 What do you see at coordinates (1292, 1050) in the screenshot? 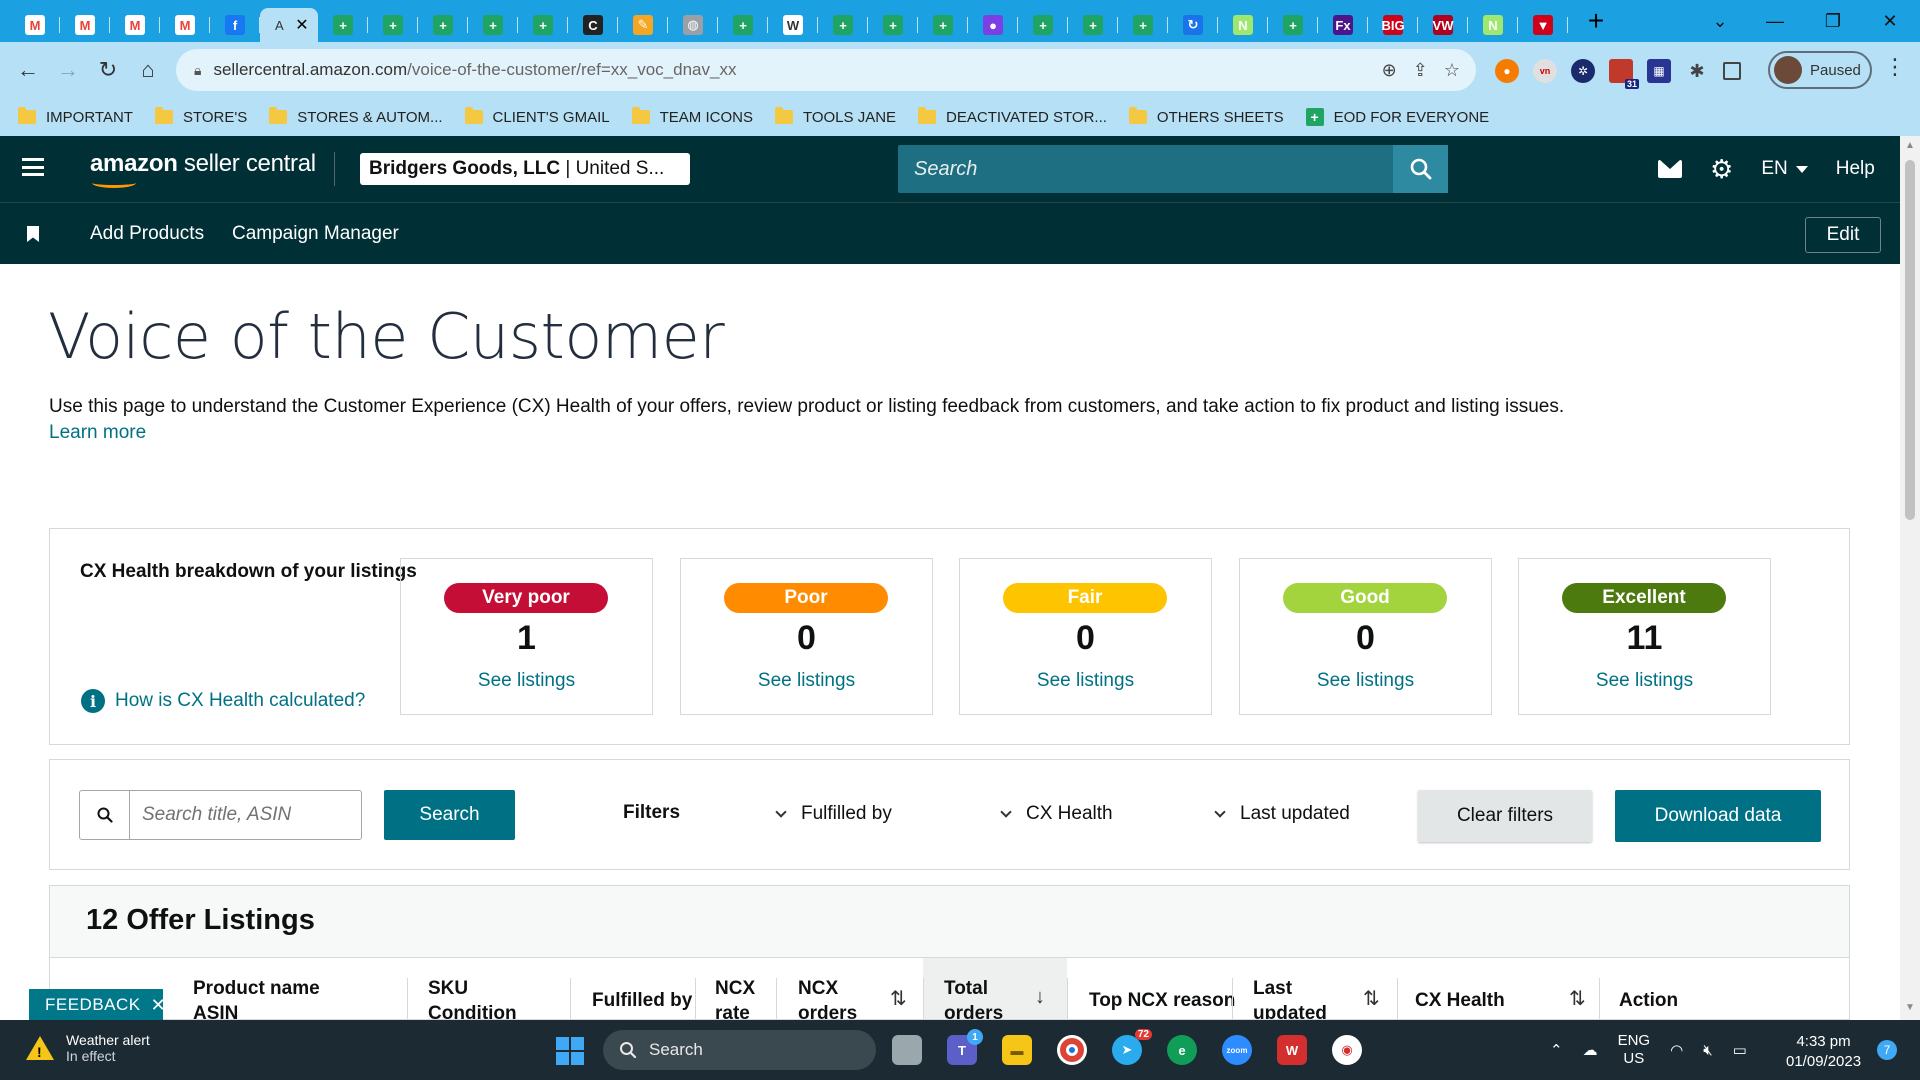
I see `wps-icon: W` at bounding box center [1292, 1050].